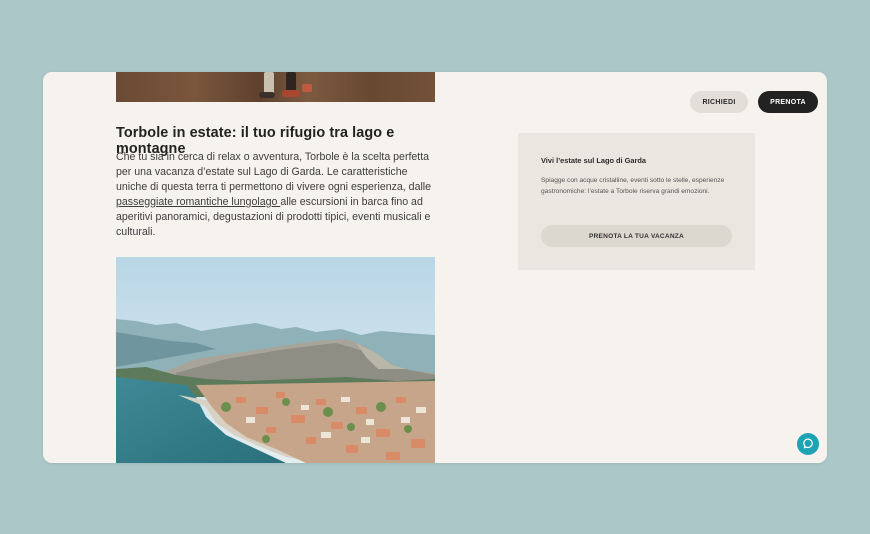 The height and width of the screenshot is (534, 870). What do you see at coordinates (636, 236) in the screenshot?
I see `book-vacation-button: PRENOTA LA TUA VACANZA` at bounding box center [636, 236].